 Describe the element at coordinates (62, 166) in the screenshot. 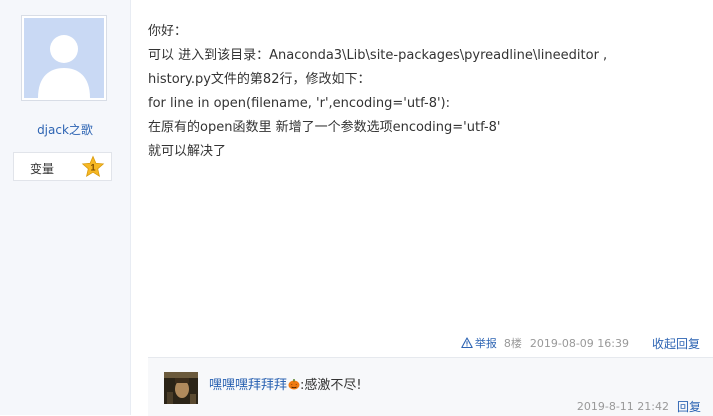

I see `level-badge: 变量 1` at that location.